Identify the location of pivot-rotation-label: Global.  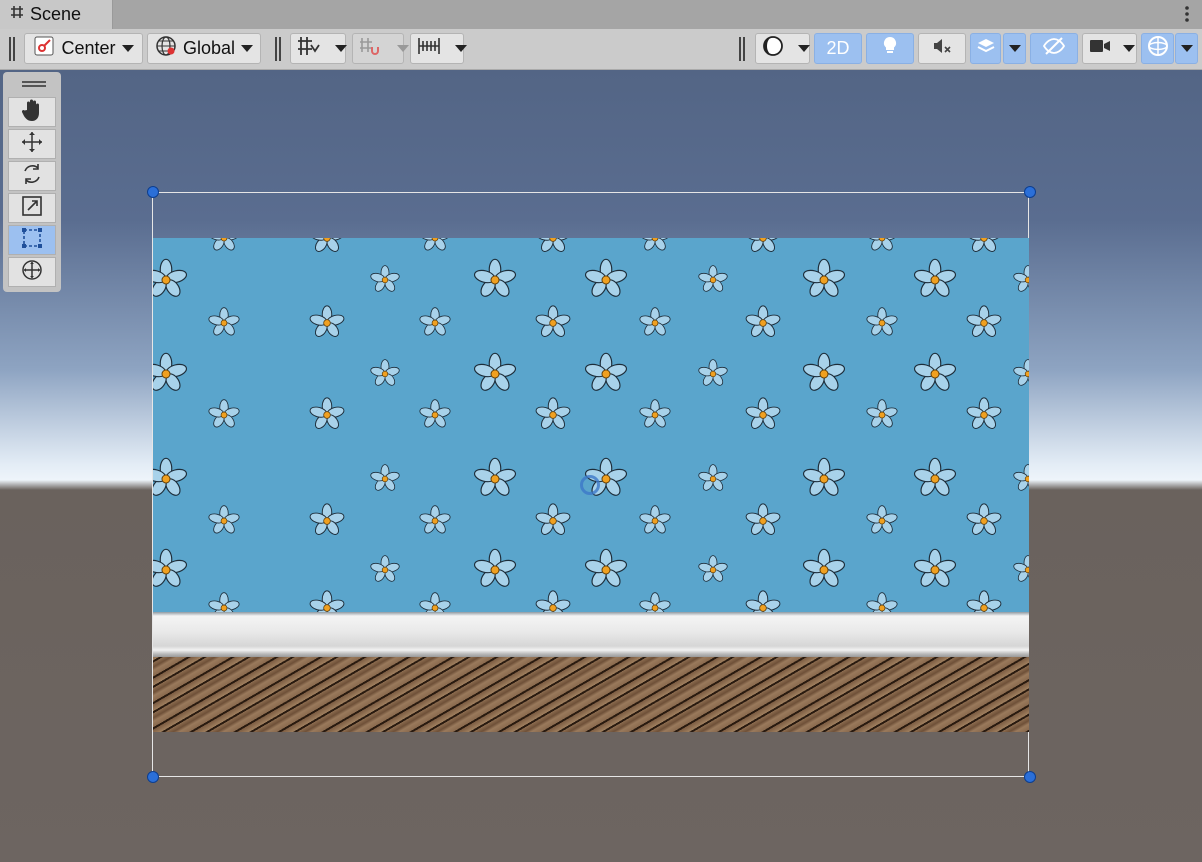
(209, 48).